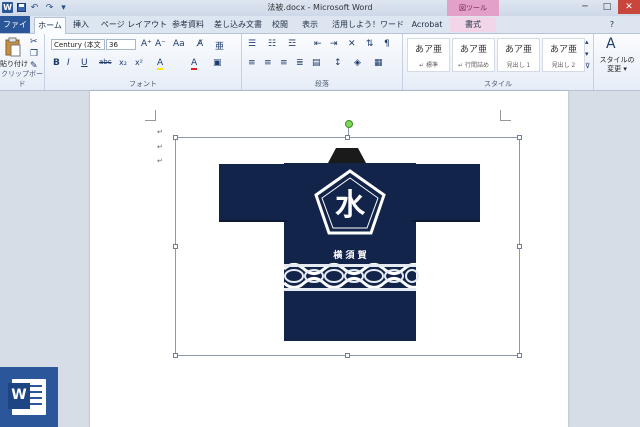 Image resolution: width=640 pixels, height=427 pixels. What do you see at coordinates (194, 64) in the screenshot?
I see `font-color-button: A` at bounding box center [194, 64].